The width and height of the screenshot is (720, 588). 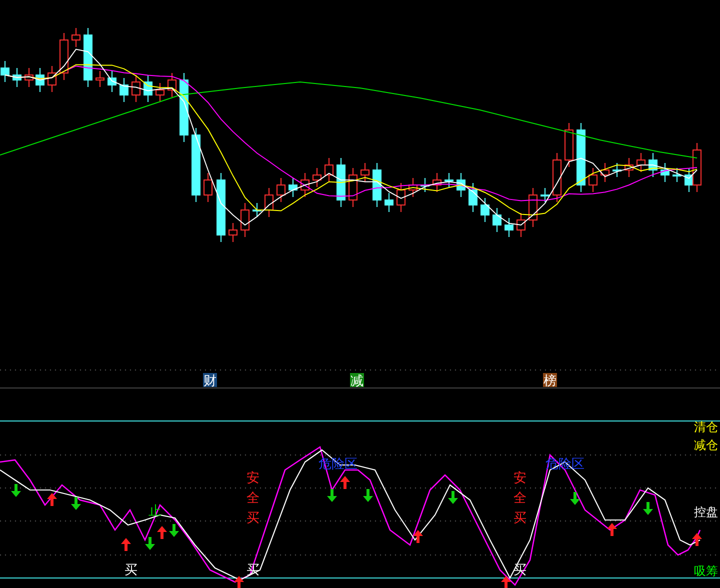 I want to click on indicator-badge: 减, so click(x=357, y=381).